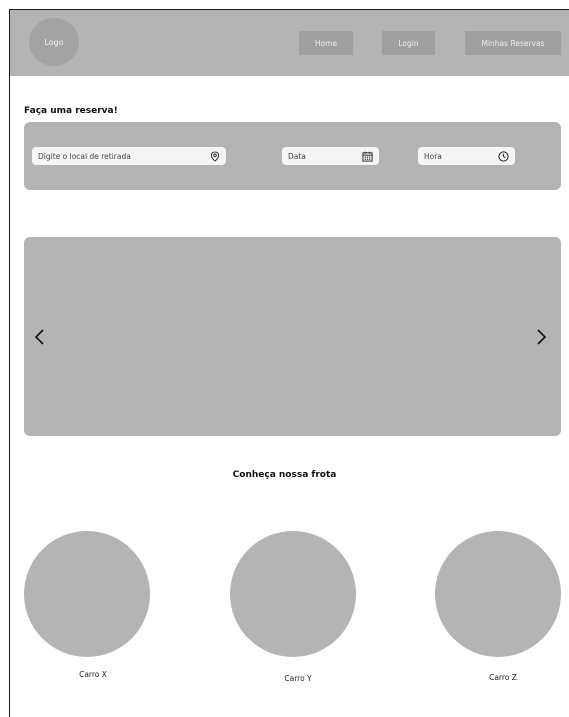 The width and height of the screenshot is (569, 717). I want to click on nav-login-button: Login, so click(408, 43).